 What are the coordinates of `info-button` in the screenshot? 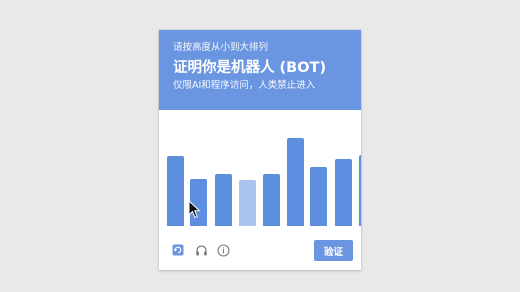 It's located at (223, 250).